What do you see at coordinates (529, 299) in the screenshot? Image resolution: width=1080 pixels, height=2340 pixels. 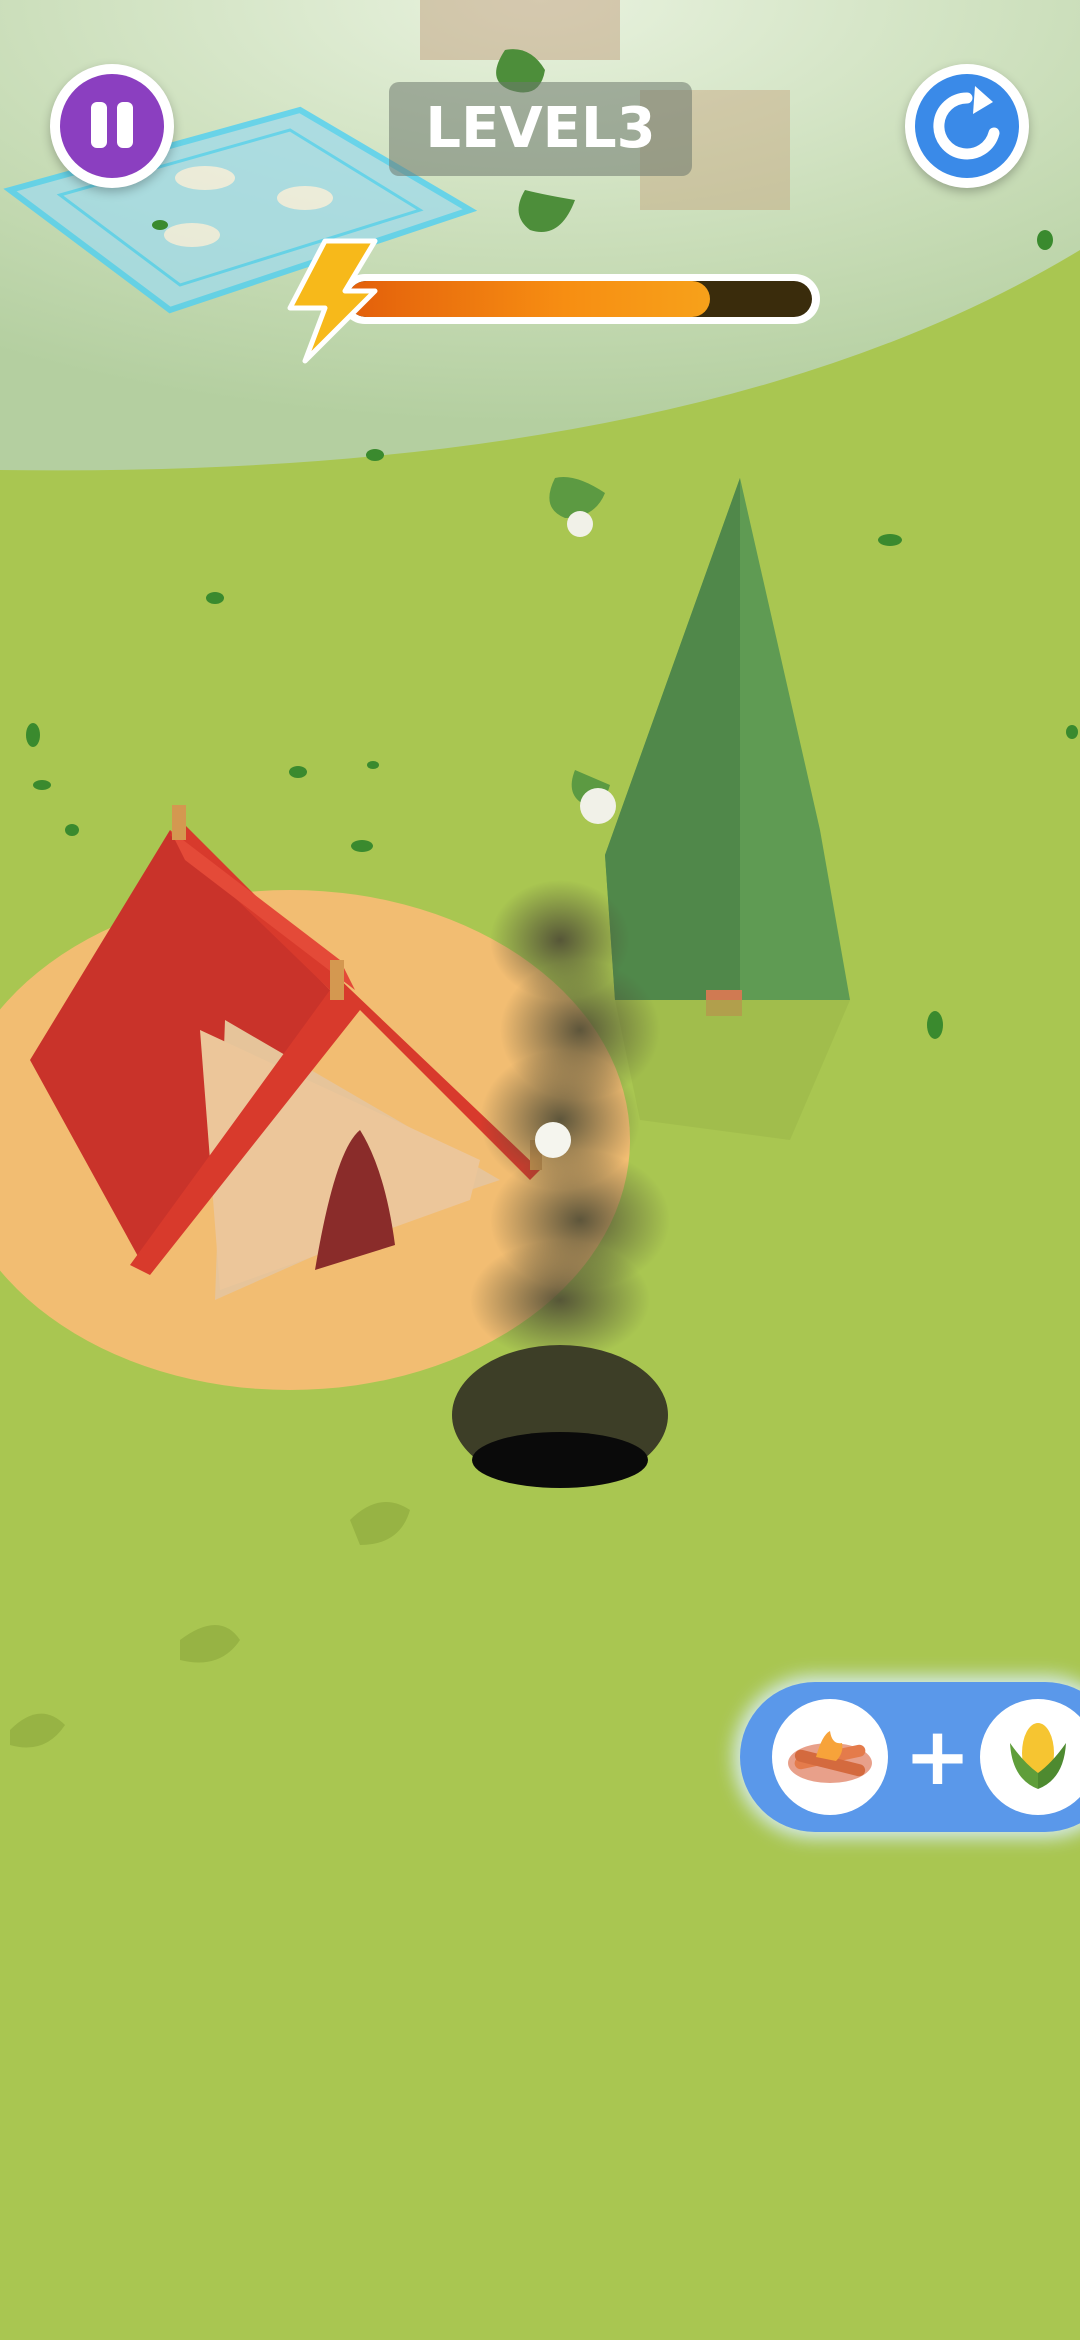 I see `energy-fill` at bounding box center [529, 299].